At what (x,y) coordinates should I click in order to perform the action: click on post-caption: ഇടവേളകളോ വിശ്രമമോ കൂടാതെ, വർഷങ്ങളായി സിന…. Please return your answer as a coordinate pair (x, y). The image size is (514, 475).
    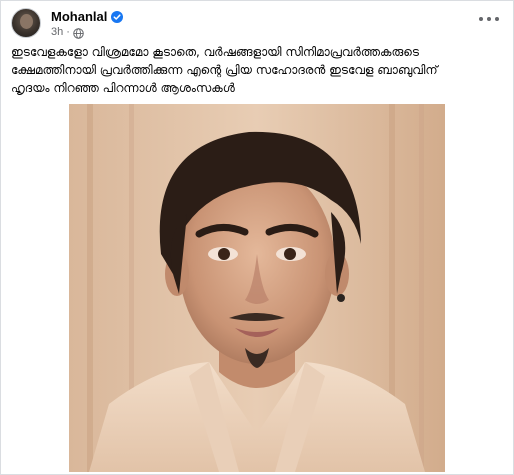
    Looking at the image, I should click on (258, 70).